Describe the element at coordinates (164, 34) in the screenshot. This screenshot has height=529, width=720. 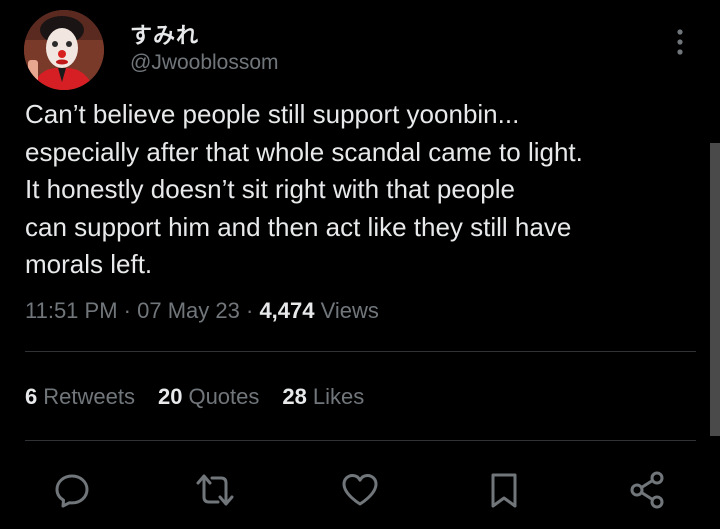
I see `display-name: すみれ` at that location.